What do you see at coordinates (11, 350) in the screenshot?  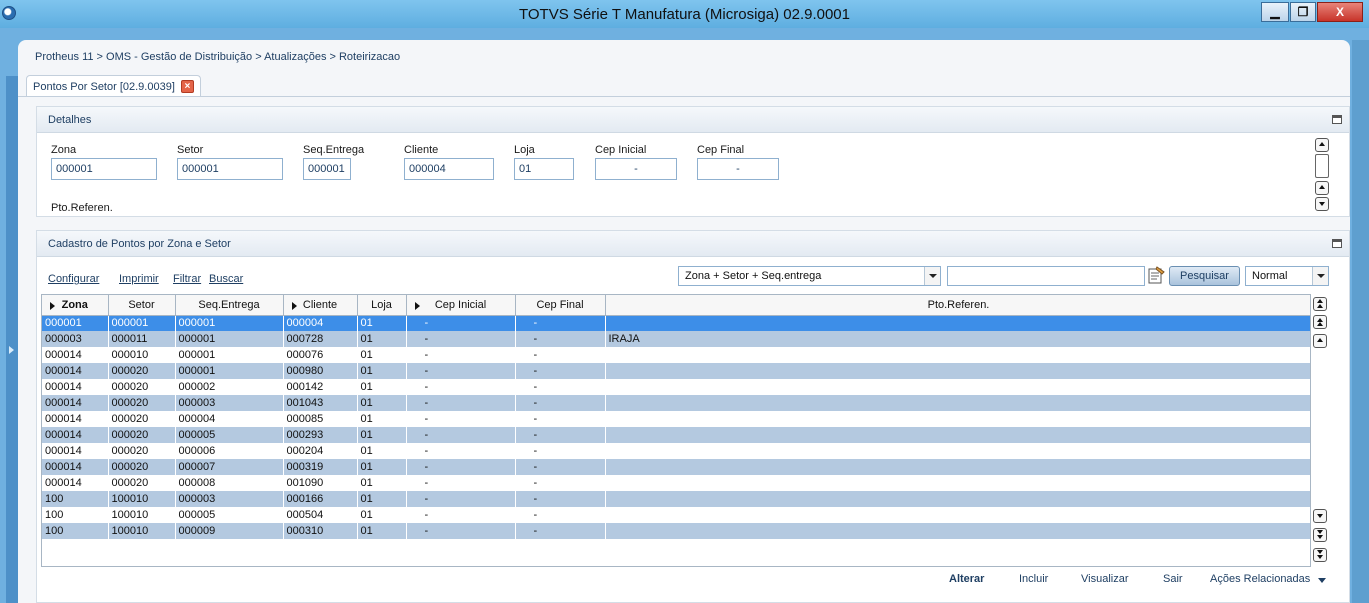 I see `expand-arrow-icon` at bounding box center [11, 350].